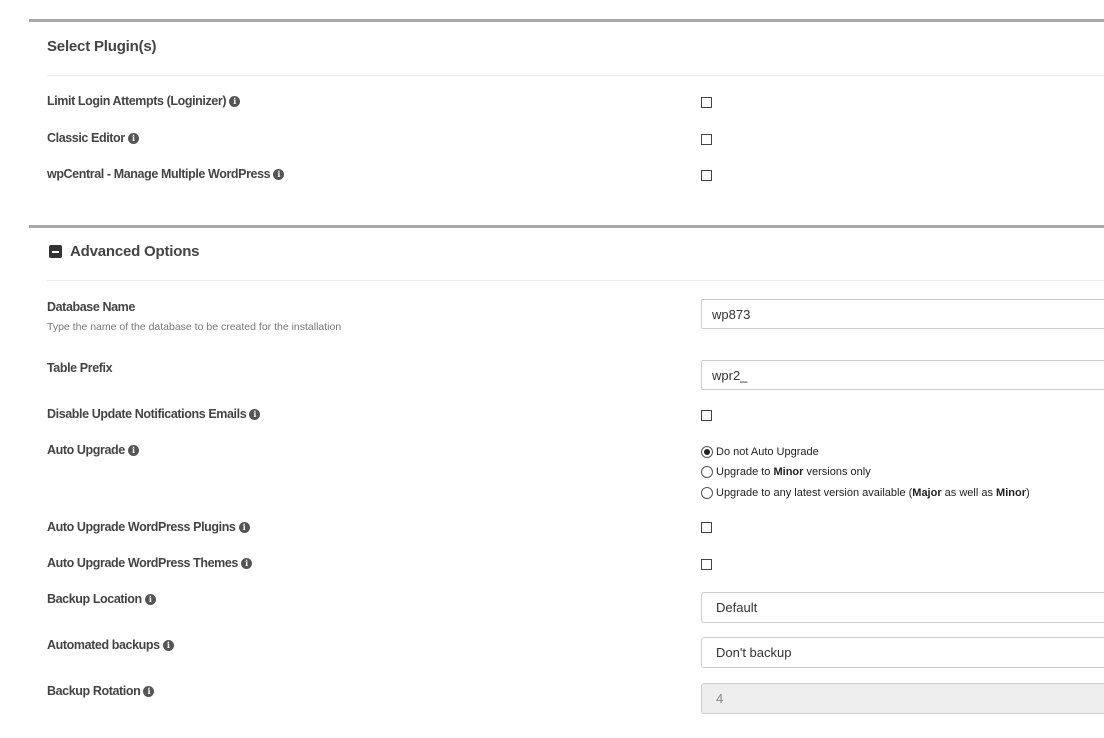 This screenshot has width=1104, height=738. Describe the element at coordinates (86, 138) in the screenshot. I see `plugin-label-classic-editor-text: Classic Editor` at that location.